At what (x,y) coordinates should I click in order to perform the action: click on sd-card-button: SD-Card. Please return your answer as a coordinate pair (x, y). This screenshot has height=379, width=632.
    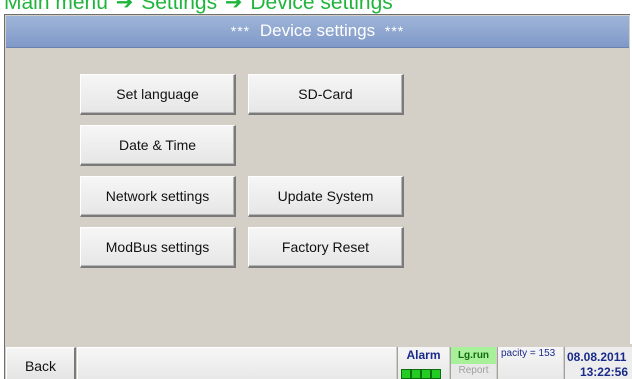
    Looking at the image, I should click on (326, 94).